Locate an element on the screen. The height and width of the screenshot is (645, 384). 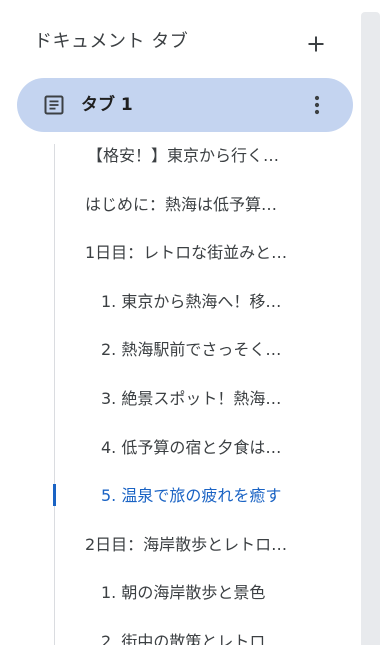
outline-guide-line is located at coordinates (54, 394).